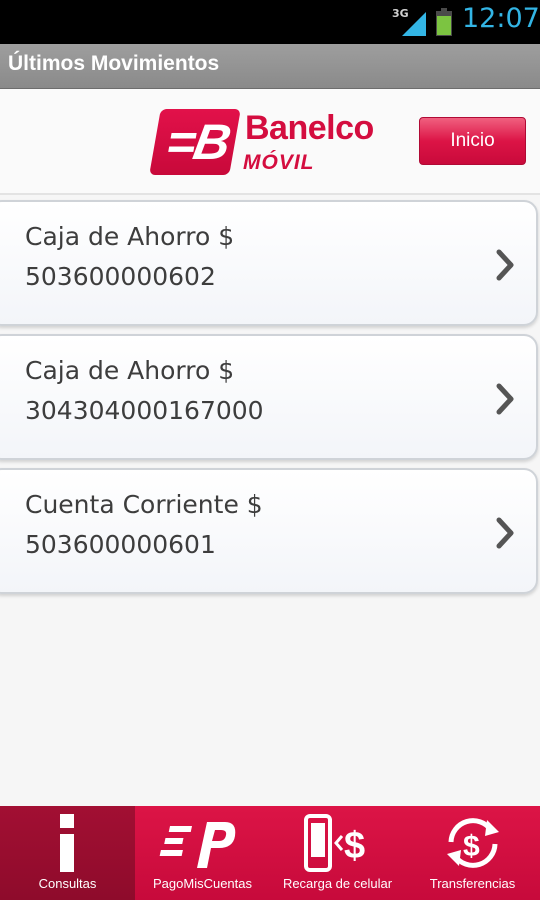  I want to click on signal-icon, so click(414, 24).